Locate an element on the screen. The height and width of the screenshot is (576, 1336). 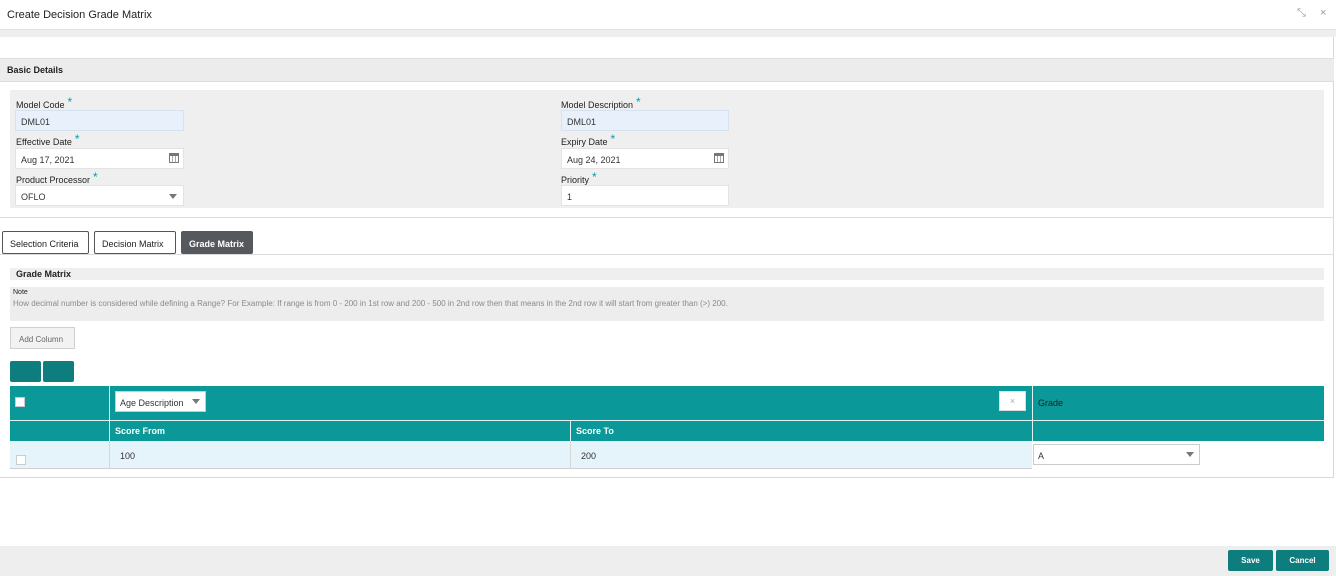
model-code-label: Model Code * is located at coordinates (44, 102).